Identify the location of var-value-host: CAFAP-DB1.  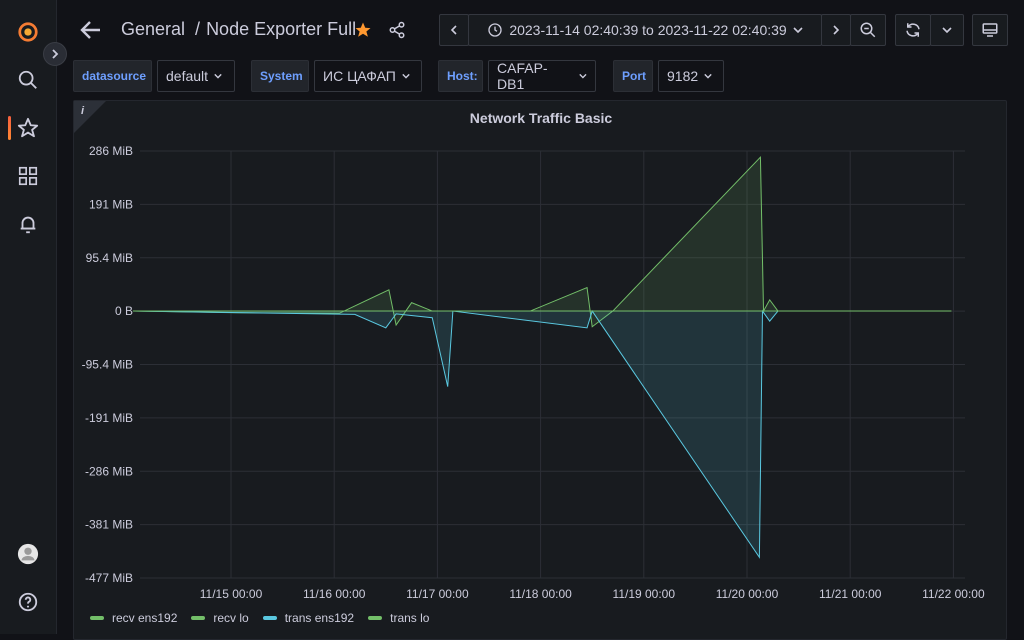
(522, 76).